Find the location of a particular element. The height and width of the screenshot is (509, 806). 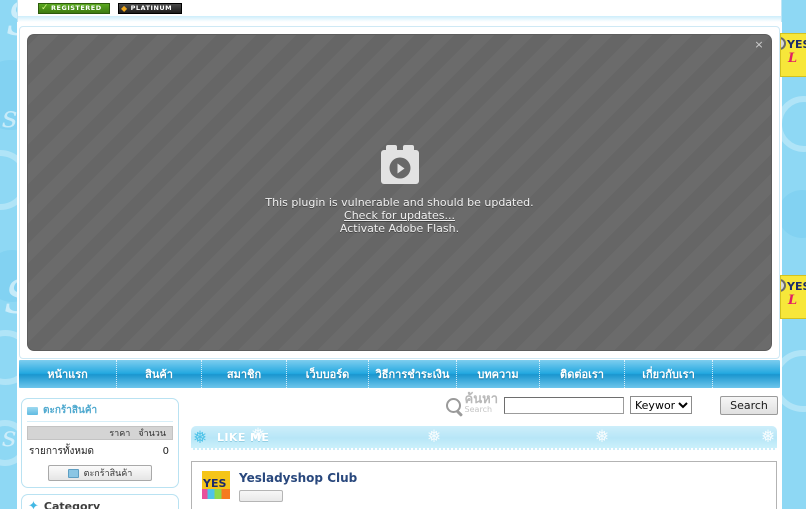

search-label-group: ค้นหา Search is located at coordinates (471, 403).